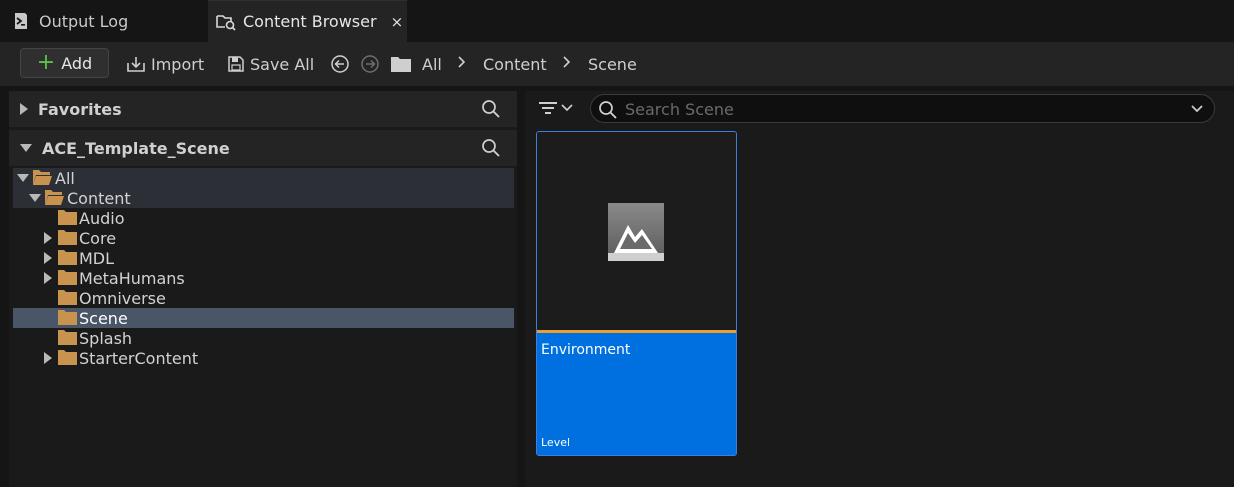  What do you see at coordinates (612, 64) in the screenshot?
I see `breadcrumb-scene: Scene` at bounding box center [612, 64].